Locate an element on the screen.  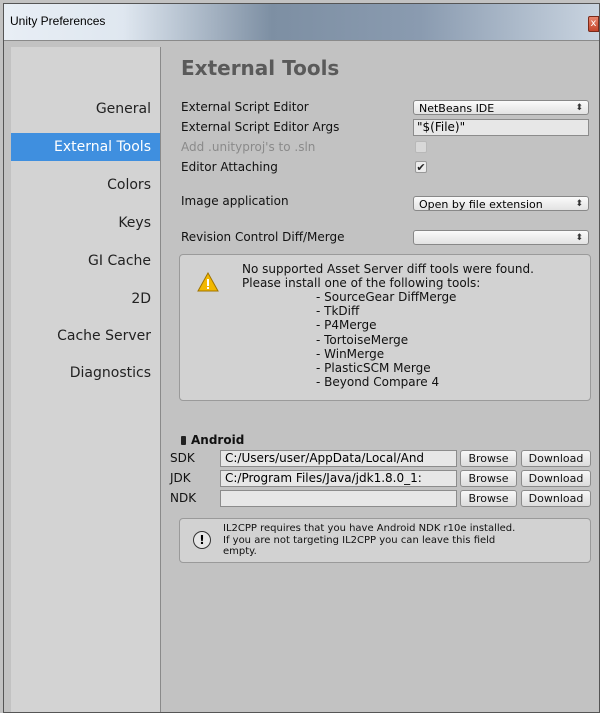
checkmark-icon: ✔ is located at coordinates (421, 167).